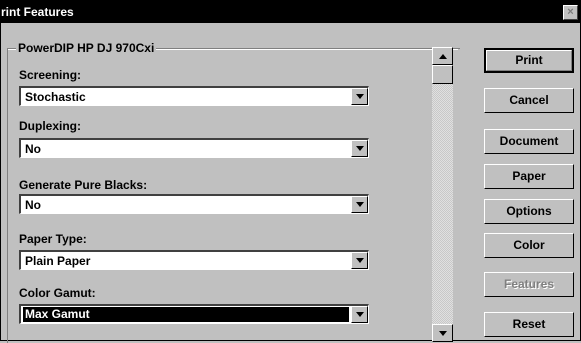 The width and height of the screenshot is (581, 343). What do you see at coordinates (50, 126) in the screenshot?
I see `duplexing-label: Duplexing:` at bounding box center [50, 126].